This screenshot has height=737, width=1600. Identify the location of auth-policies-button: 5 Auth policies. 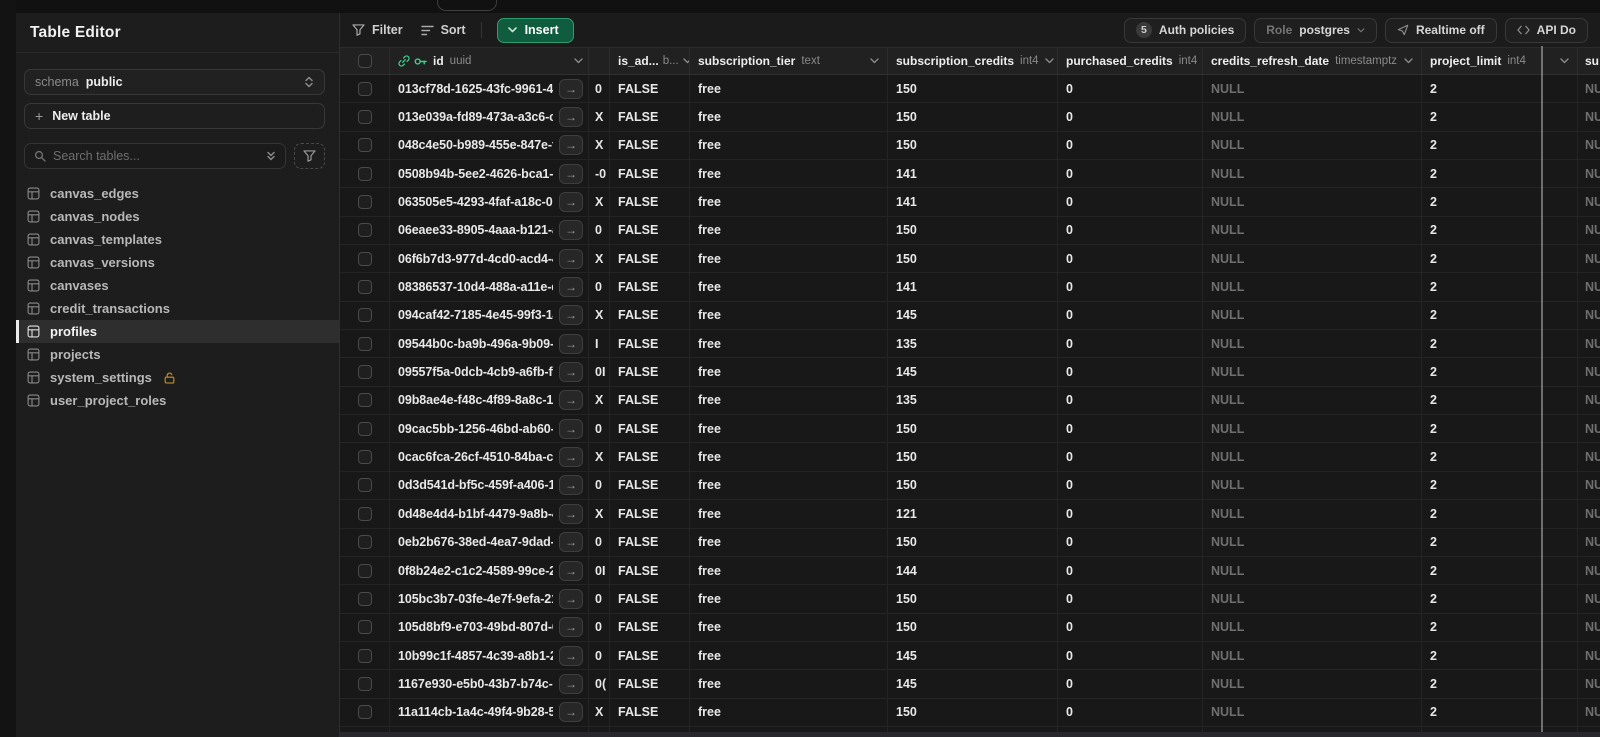
(1185, 30).